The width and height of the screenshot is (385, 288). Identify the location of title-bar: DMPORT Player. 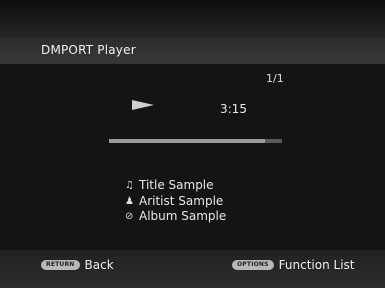
(192, 50).